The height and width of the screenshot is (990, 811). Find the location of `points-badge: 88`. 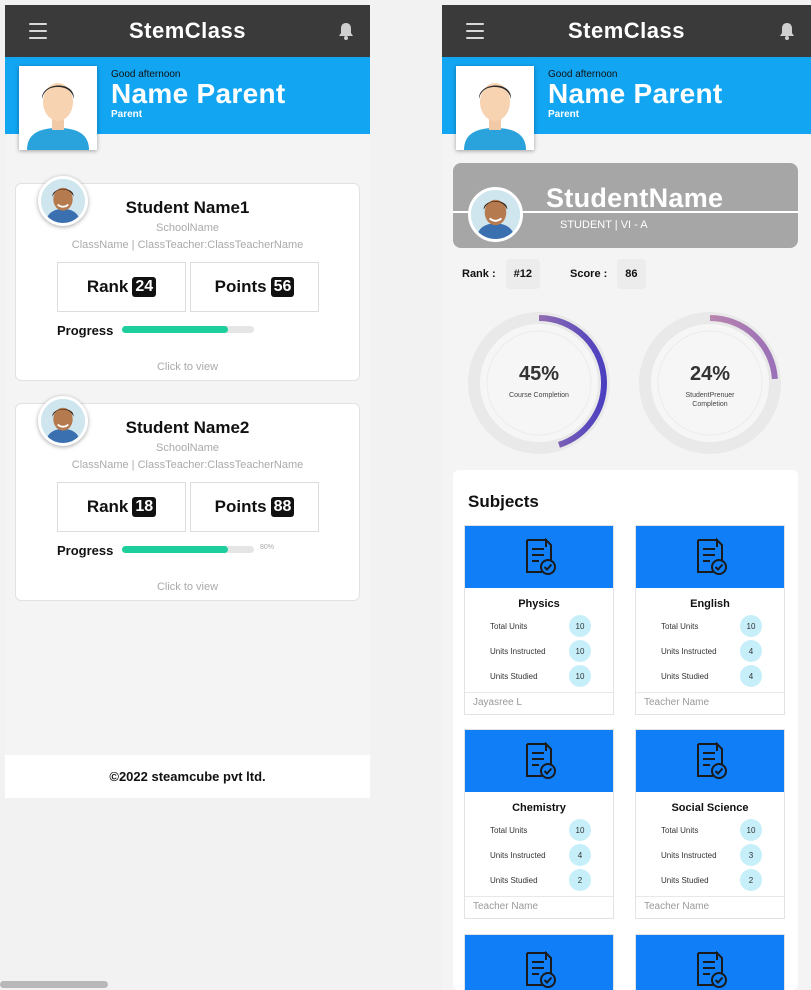

points-badge: 88 is located at coordinates (282, 507).